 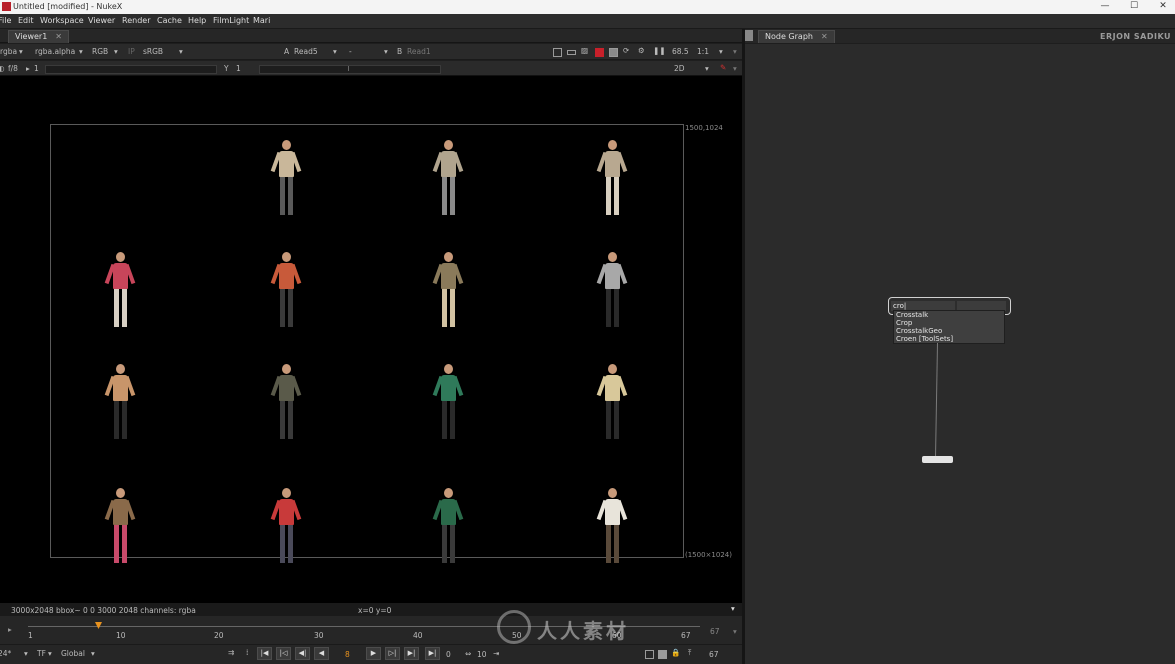 I want to click on loop-mode-icon, so click(x=649, y=654).